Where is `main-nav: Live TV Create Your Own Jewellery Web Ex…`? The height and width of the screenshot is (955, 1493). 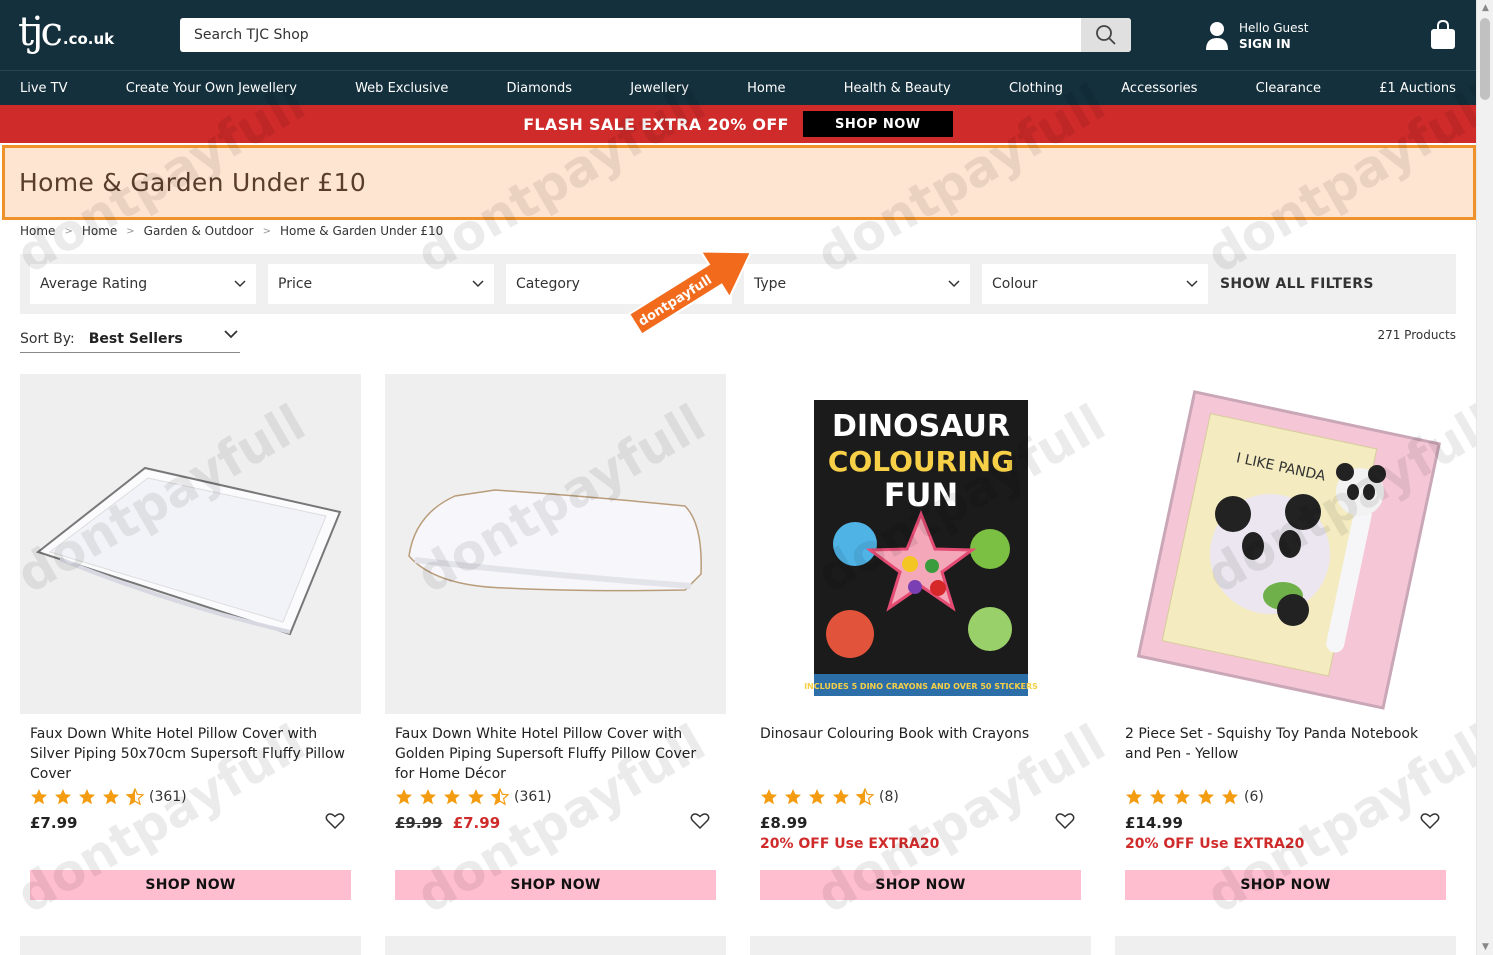 main-nav: Live TV Create Your Own Jewellery Web Ex… is located at coordinates (738, 87).